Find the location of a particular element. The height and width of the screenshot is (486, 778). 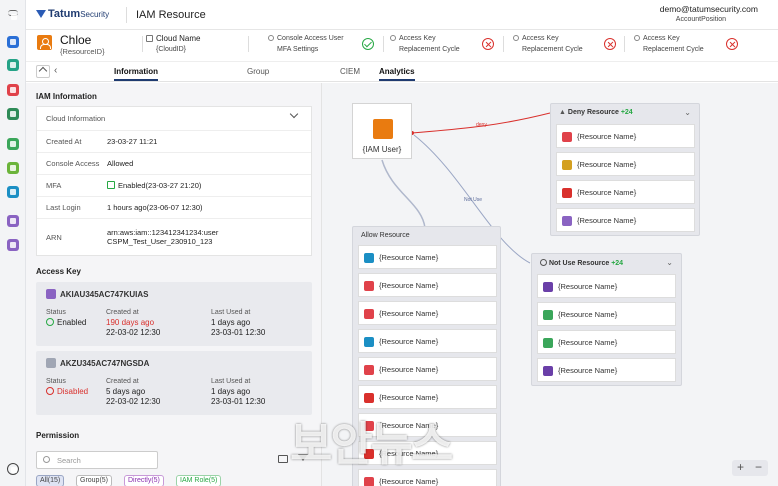

export-icon is located at coordinates (283, 459).